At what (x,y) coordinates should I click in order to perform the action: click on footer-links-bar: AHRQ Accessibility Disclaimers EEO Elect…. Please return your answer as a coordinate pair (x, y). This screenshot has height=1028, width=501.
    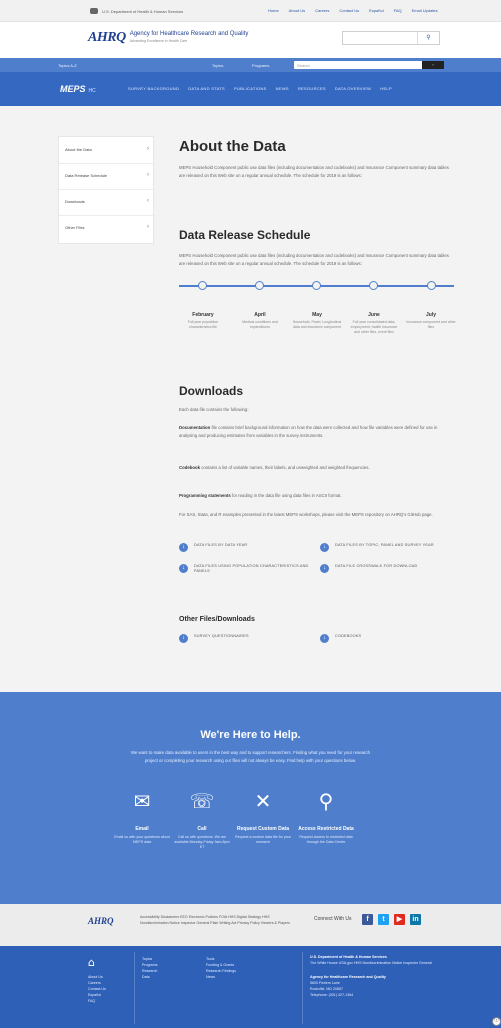
    Looking at the image, I should click on (250, 925).